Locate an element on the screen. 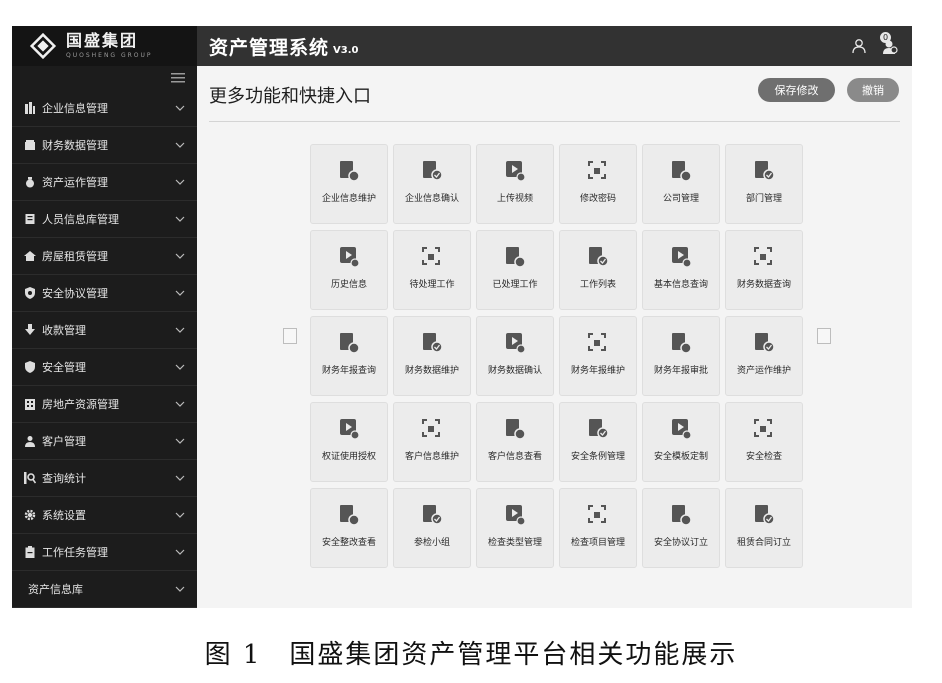 This screenshot has height=683, width=942. shortcut-tile-label: 租赁合同订立 is located at coordinates (763, 543).